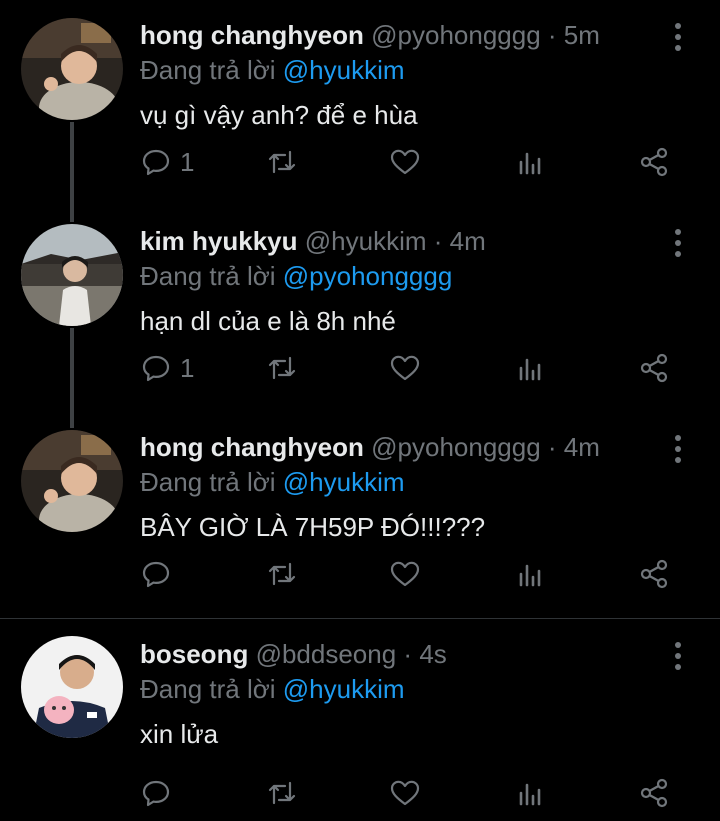 The image size is (720, 821). I want to click on display-name: kim hyukkyu, so click(219, 241).